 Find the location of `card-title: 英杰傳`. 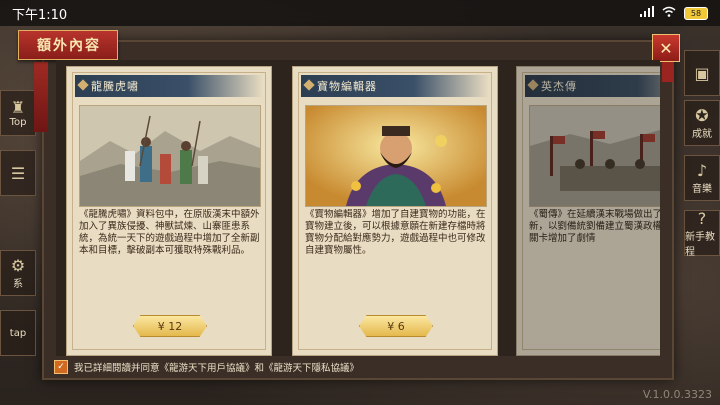

card-title: 英杰傳 is located at coordinates (559, 86).